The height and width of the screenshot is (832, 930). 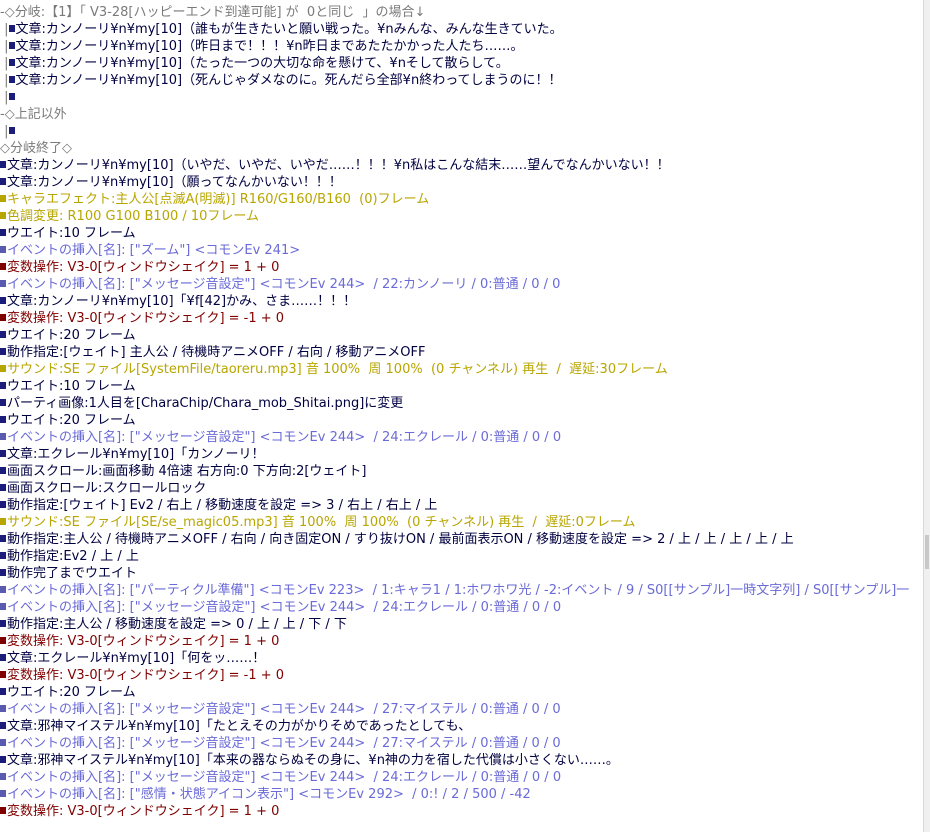 I want to click on command-text: 動作完了までウエイト, so click(x=72, y=573).